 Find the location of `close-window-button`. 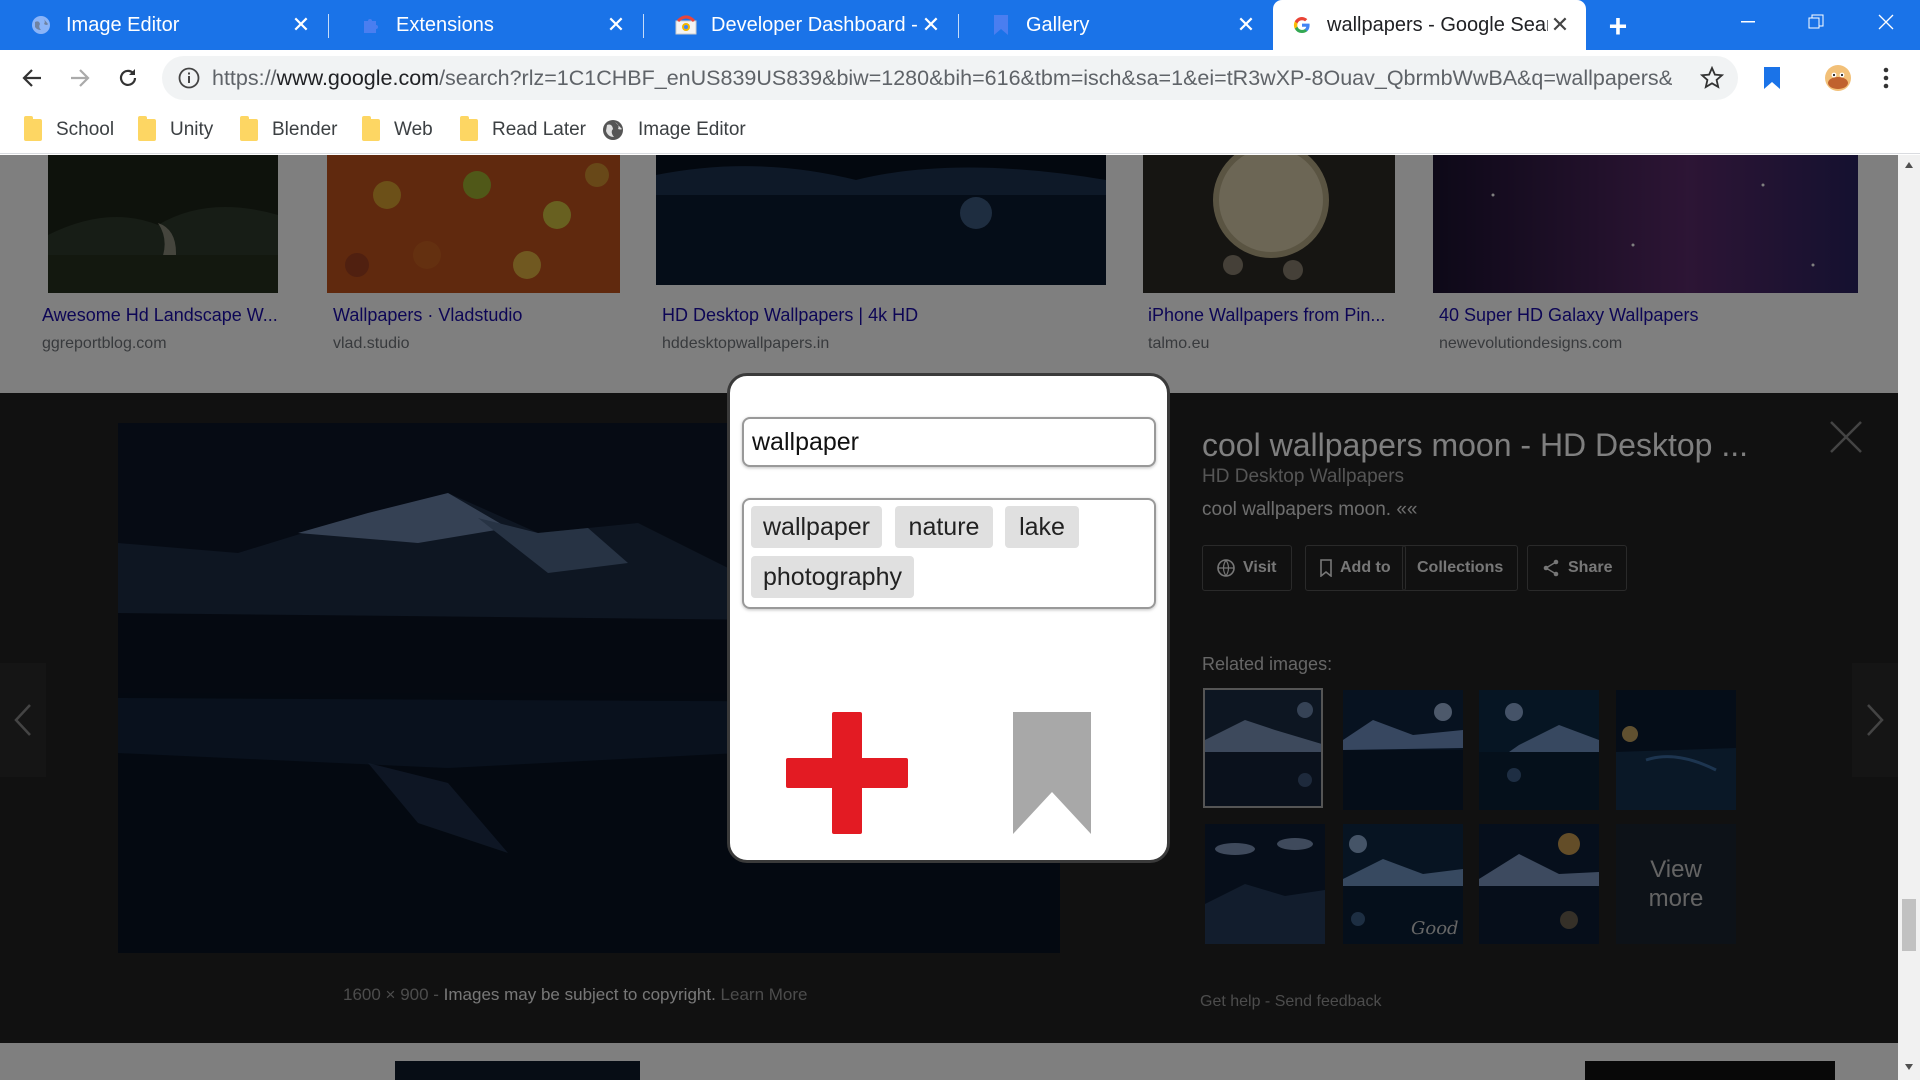

close-window-button is located at coordinates (1886, 22).